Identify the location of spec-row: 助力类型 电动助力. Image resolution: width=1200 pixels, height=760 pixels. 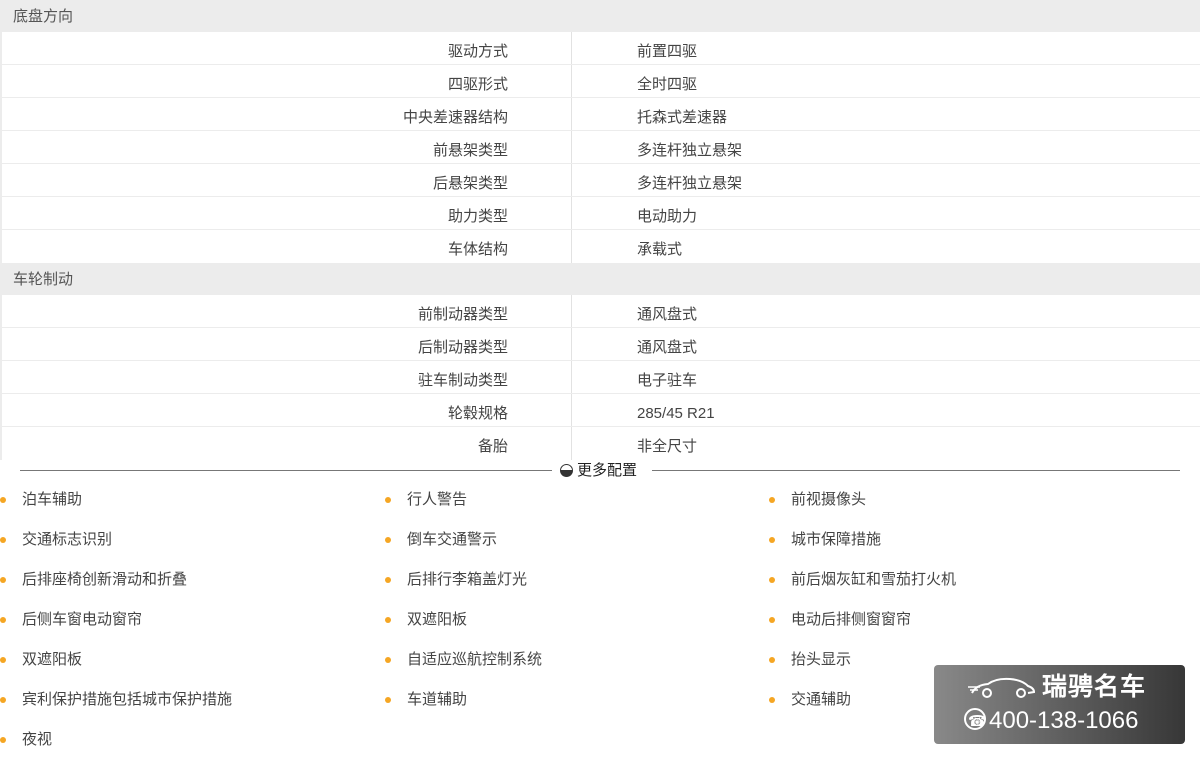
(600, 213).